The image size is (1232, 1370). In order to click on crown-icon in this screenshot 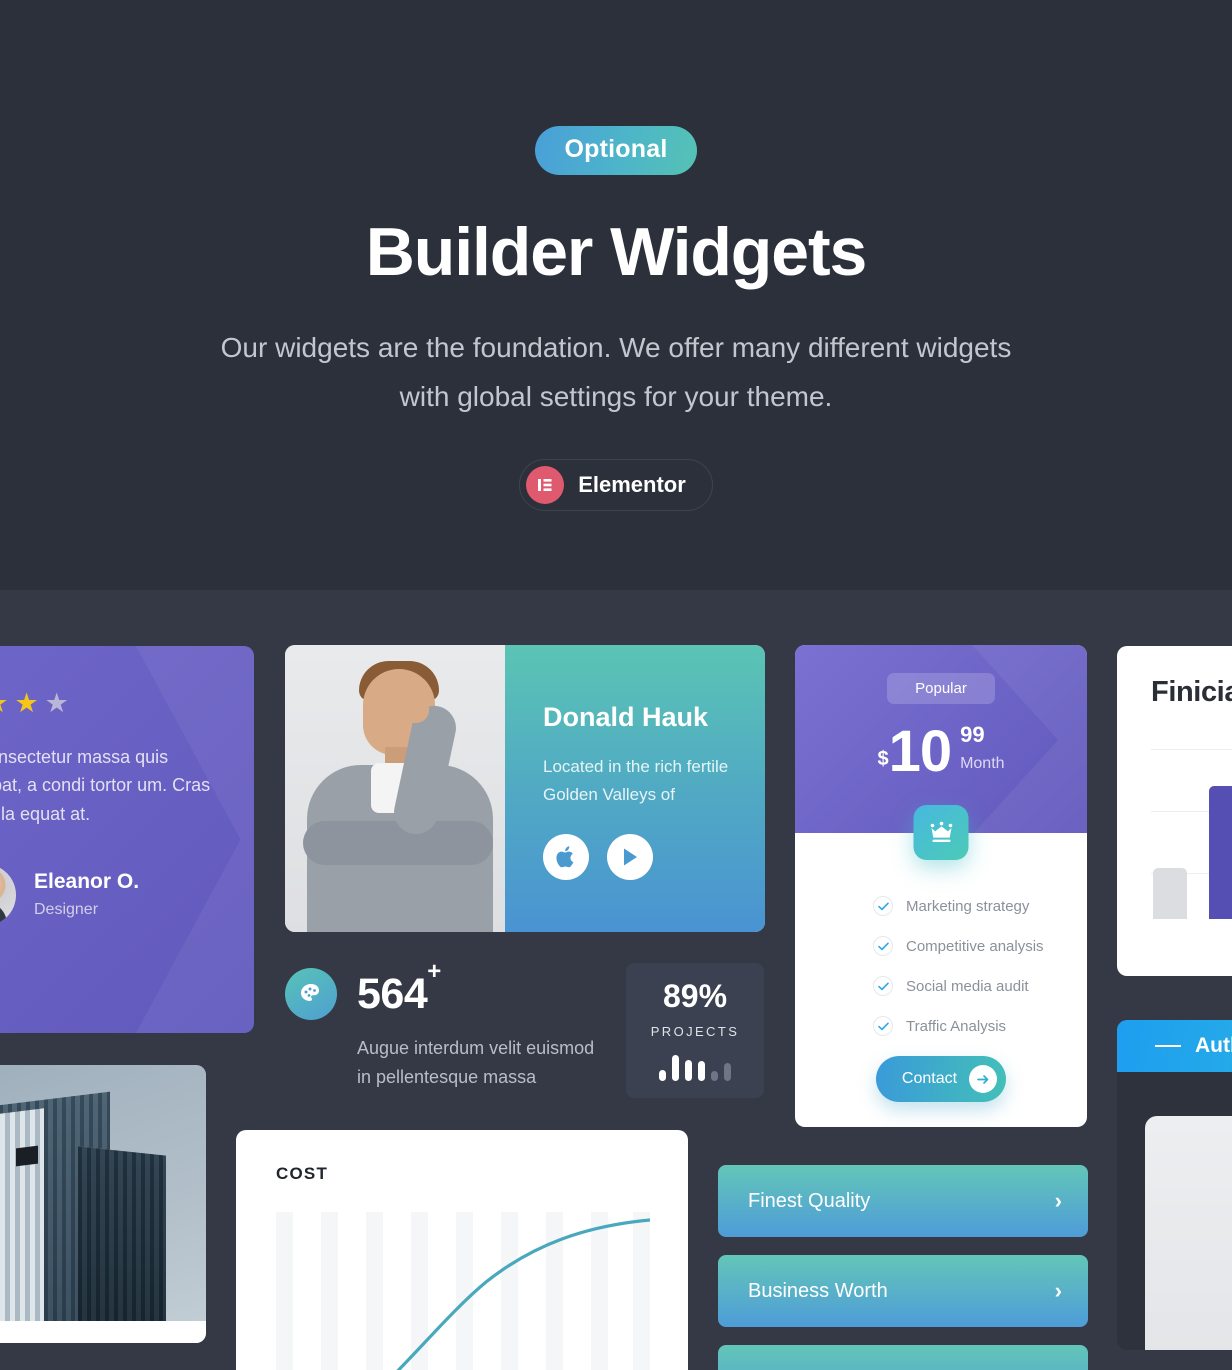, I will do `click(941, 832)`.